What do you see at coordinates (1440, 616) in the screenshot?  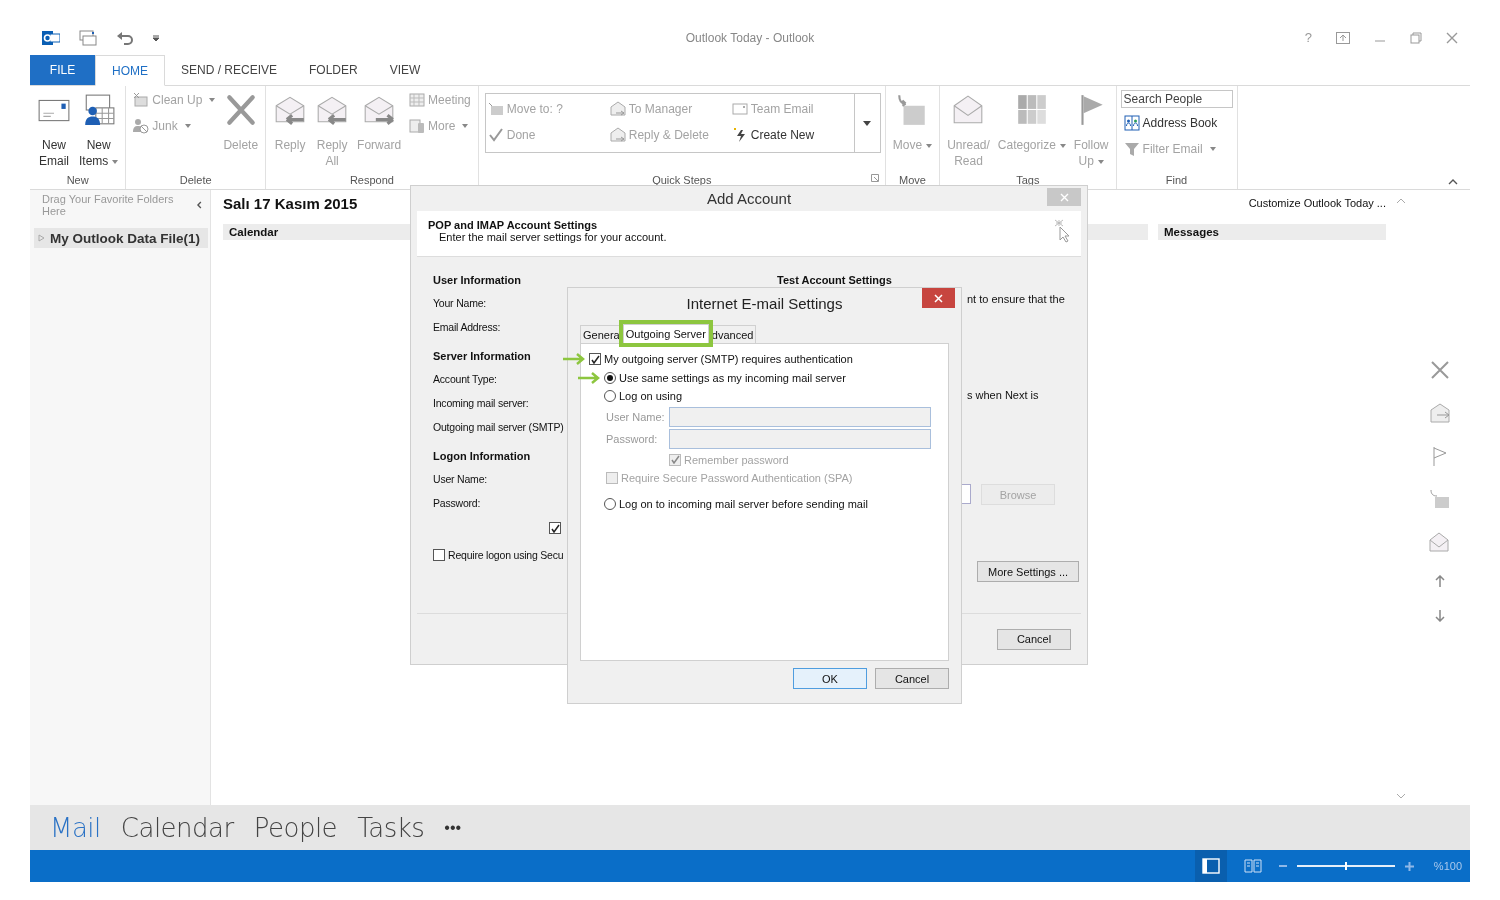 I see `down-arrow-icon` at bounding box center [1440, 616].